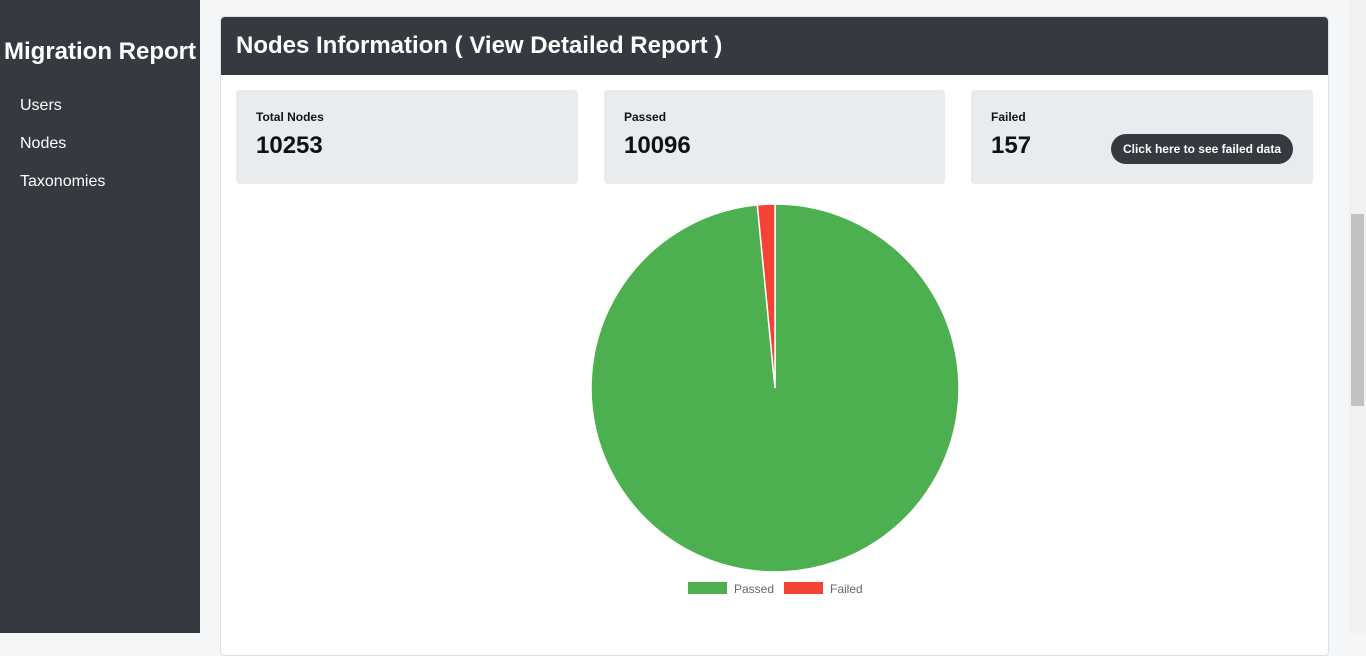 This screenshot has height=656, width=1366. Describe the element at coordinates (100, 51) in the screenshot. I see `app-title: Migration Report` at that location.